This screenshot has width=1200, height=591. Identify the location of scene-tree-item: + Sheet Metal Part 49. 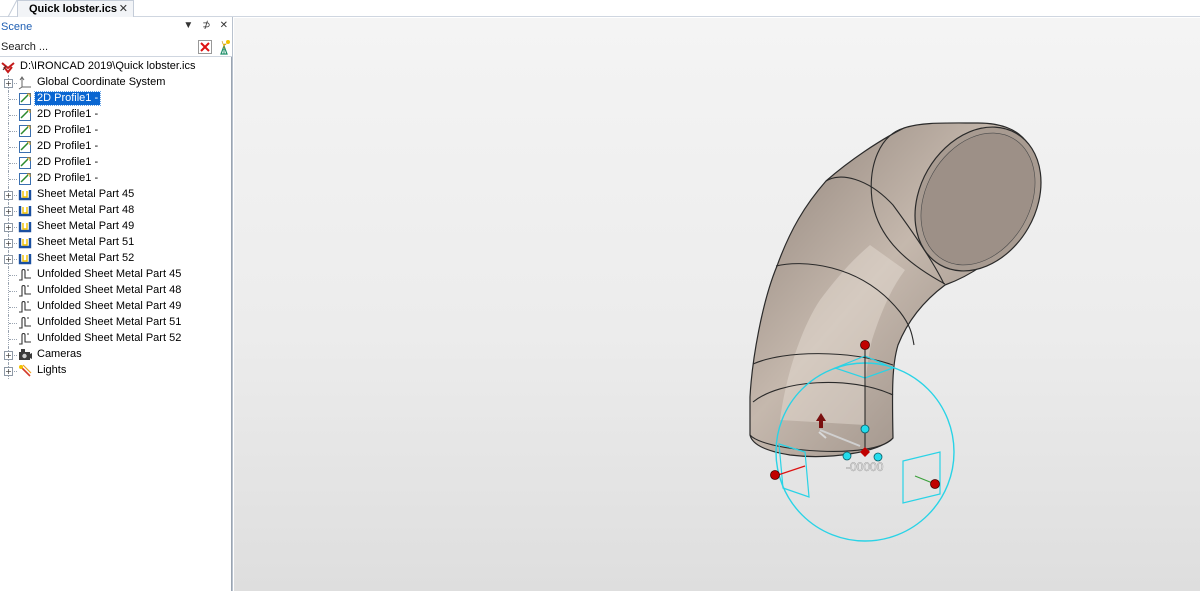
(115, 227).